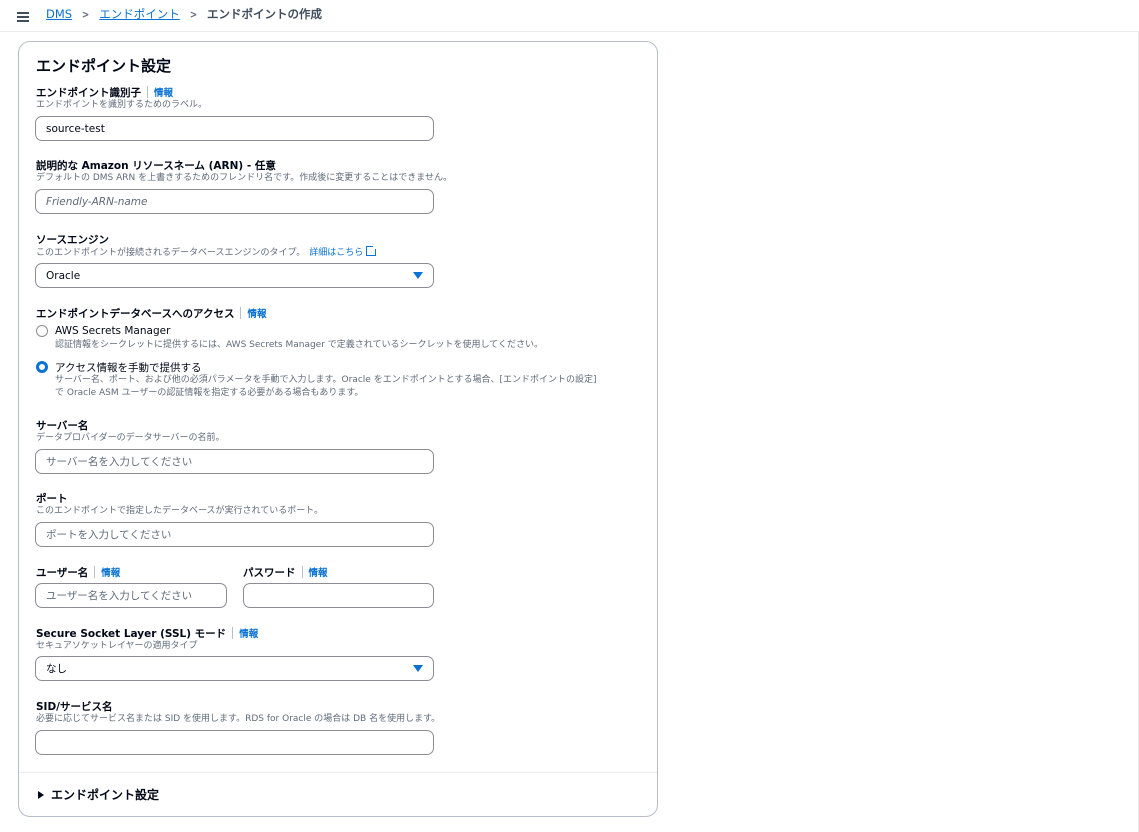 Image resolution: width=1139 pixels, height=832 pixels. Describe the element at coordinates (117, 646) in the screenshot. I see `ssl-description: セキュアソケットレイヤーの適用タイプ` at that location.